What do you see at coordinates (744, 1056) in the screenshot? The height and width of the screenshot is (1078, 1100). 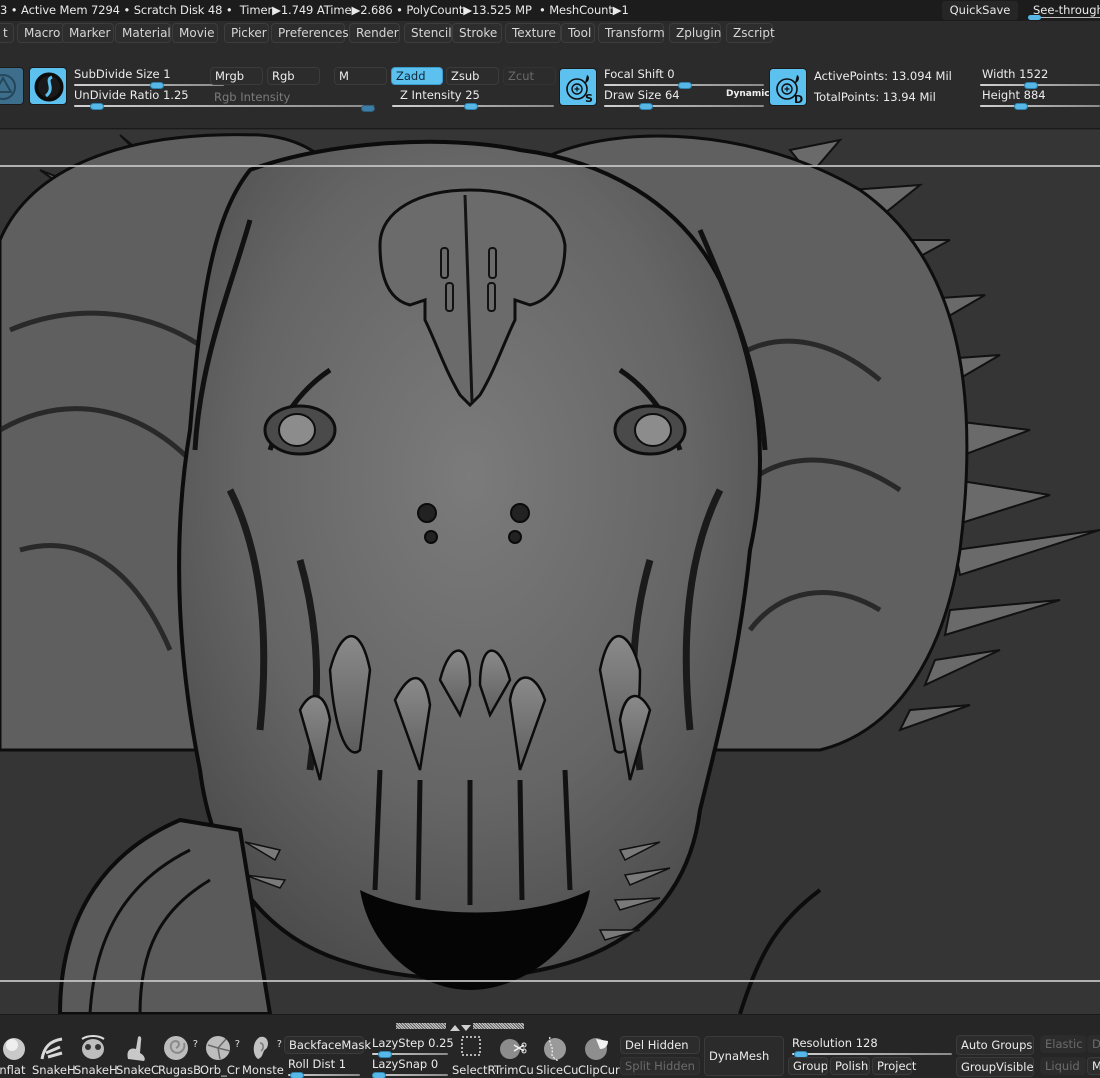 I see `dynamesh-button: DynaMesh` at bounding box center [744, 1056].